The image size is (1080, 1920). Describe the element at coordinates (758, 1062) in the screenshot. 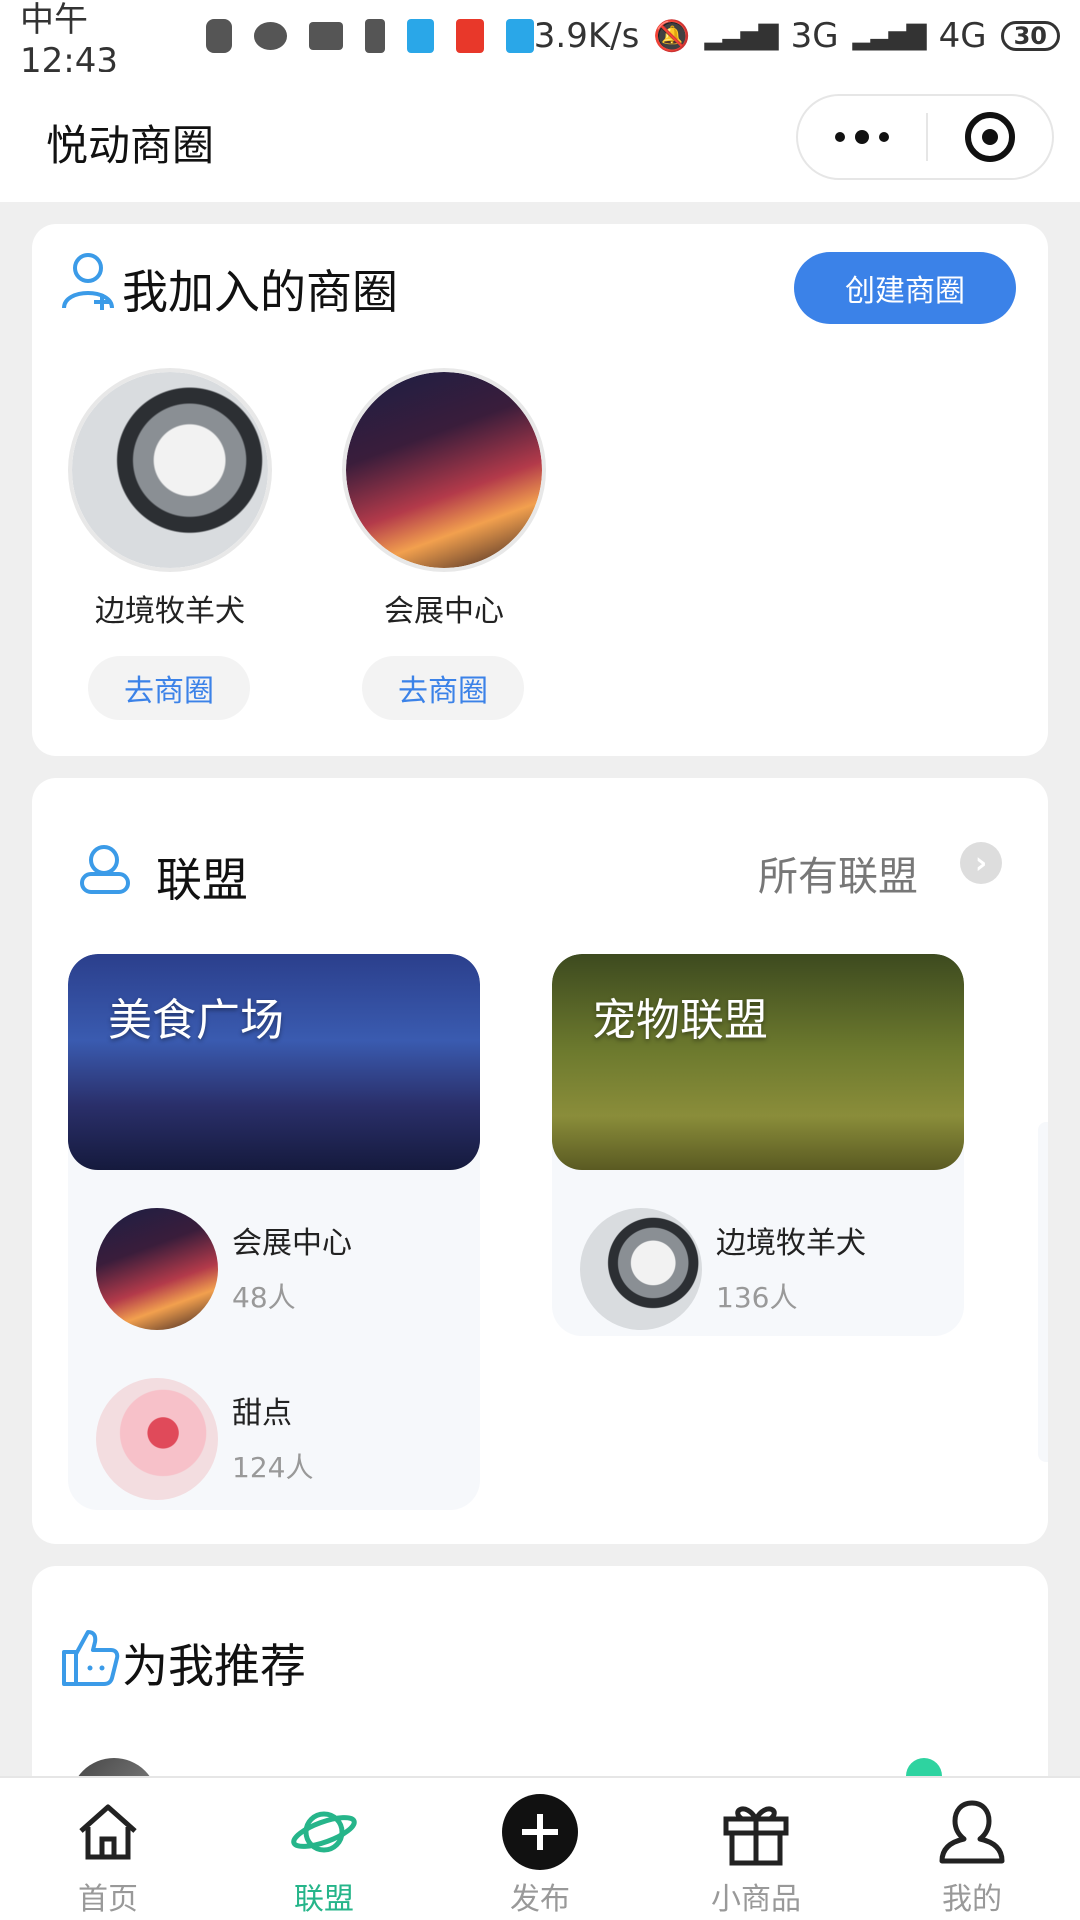

I see `pet-banner-image: 宠物联盟` at that location.